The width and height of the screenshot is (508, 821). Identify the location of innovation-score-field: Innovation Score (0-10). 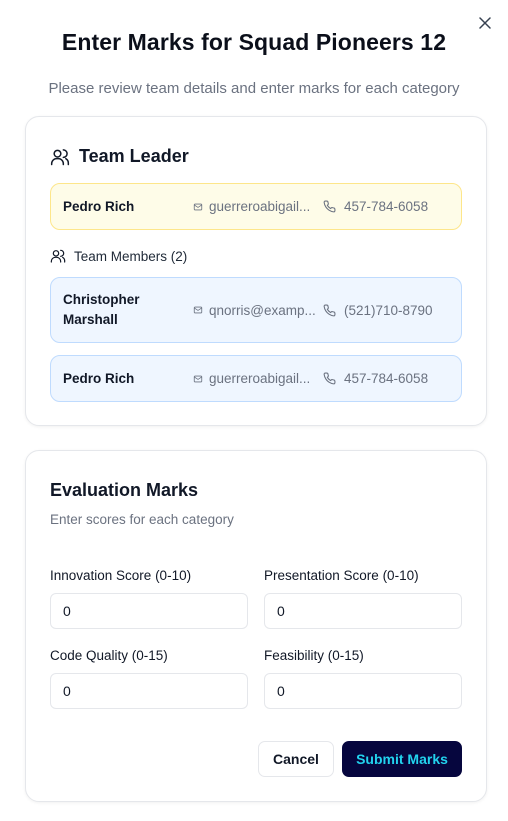
(149, 598).